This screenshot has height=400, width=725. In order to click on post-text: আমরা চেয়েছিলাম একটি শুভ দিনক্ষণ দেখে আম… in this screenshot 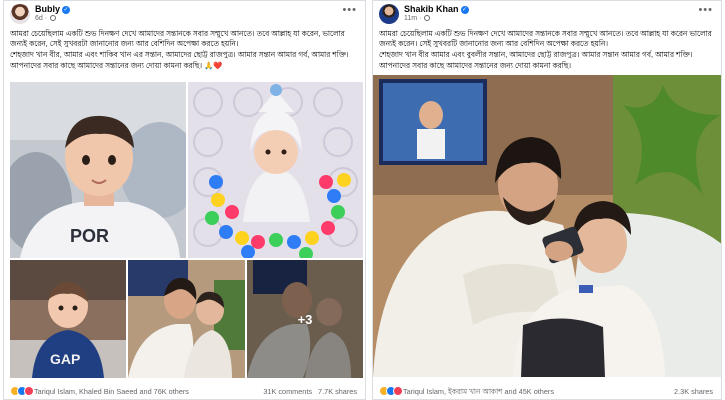, I will do `click(547, 51)`.